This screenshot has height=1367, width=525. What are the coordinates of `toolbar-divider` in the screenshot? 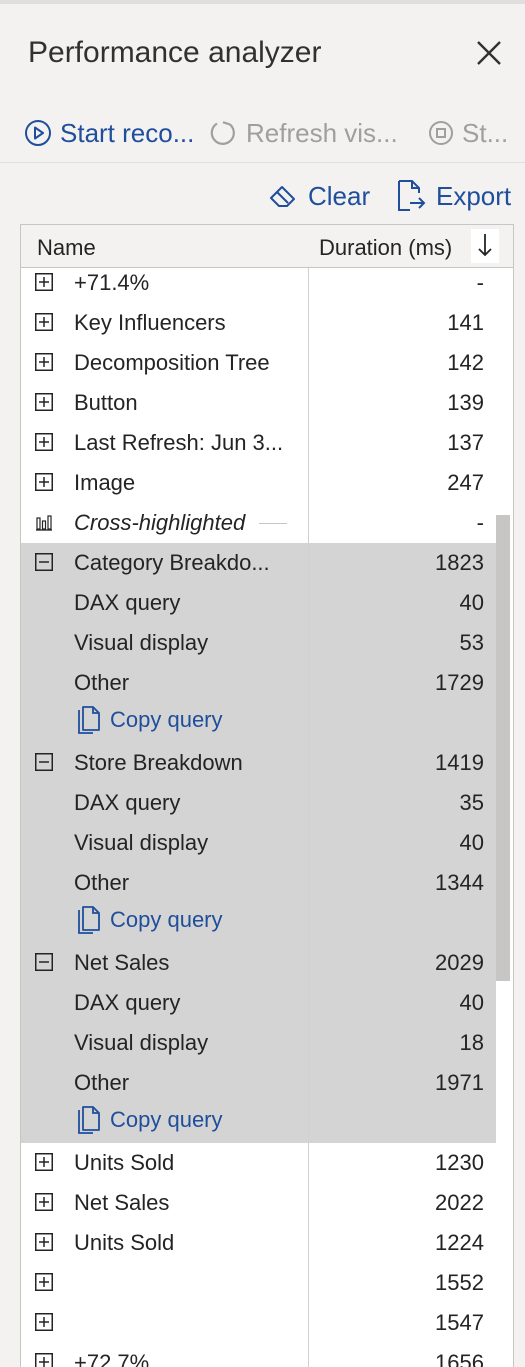 It's located at (262, 162).